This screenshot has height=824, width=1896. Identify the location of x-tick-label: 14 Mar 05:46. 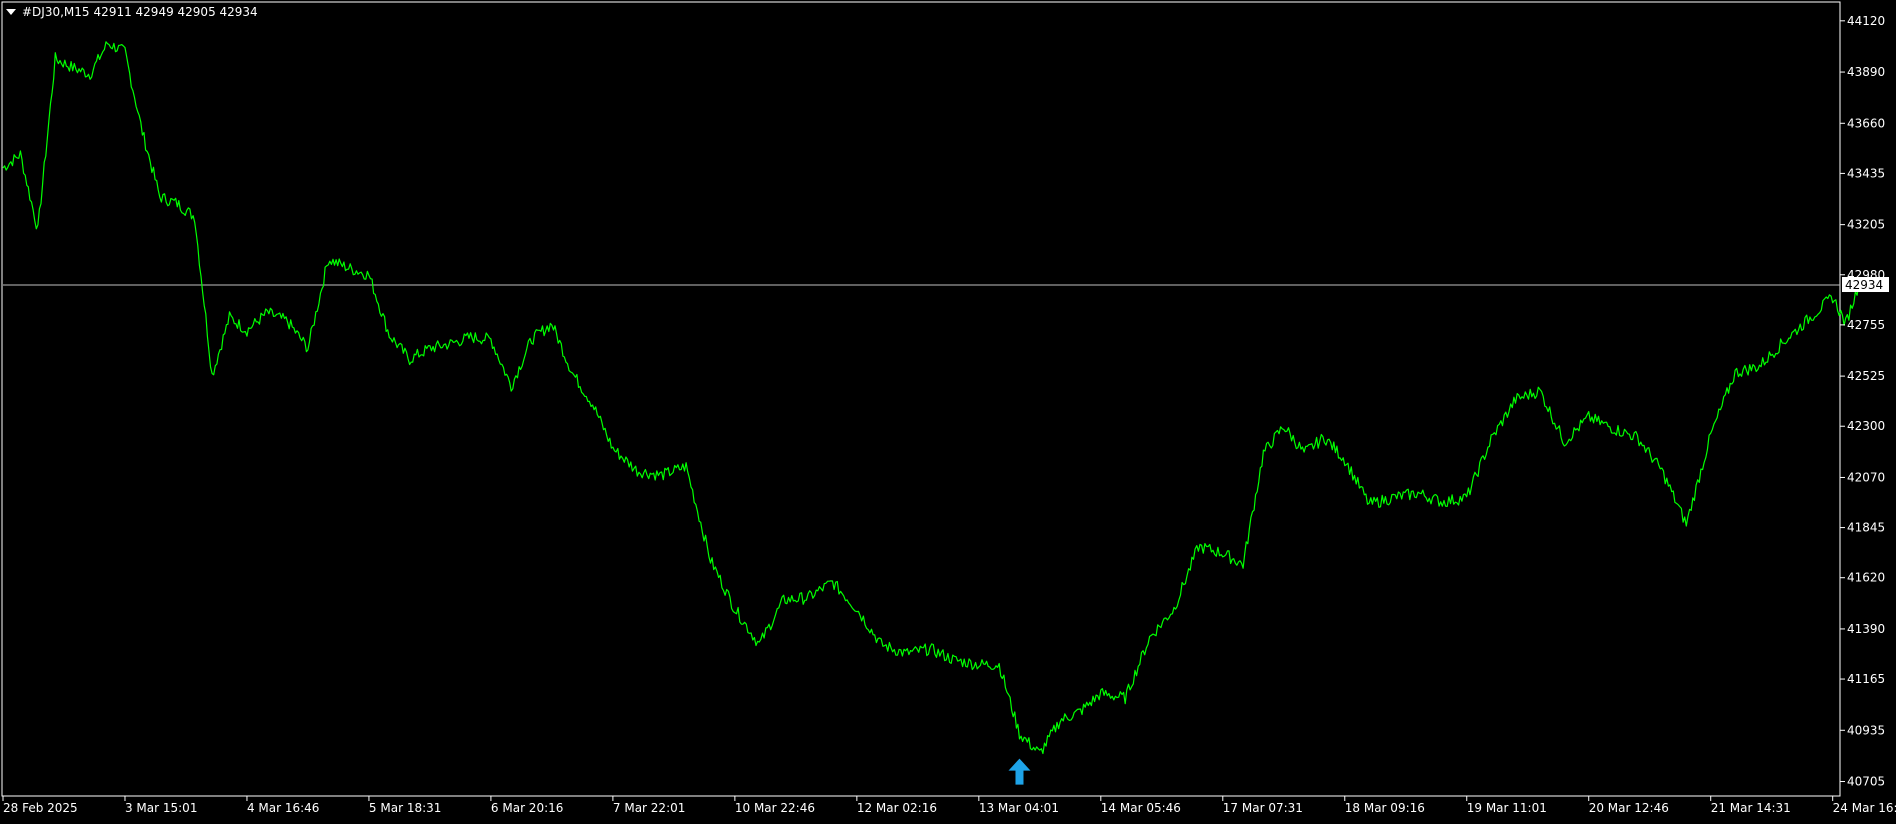
(1141, 808).